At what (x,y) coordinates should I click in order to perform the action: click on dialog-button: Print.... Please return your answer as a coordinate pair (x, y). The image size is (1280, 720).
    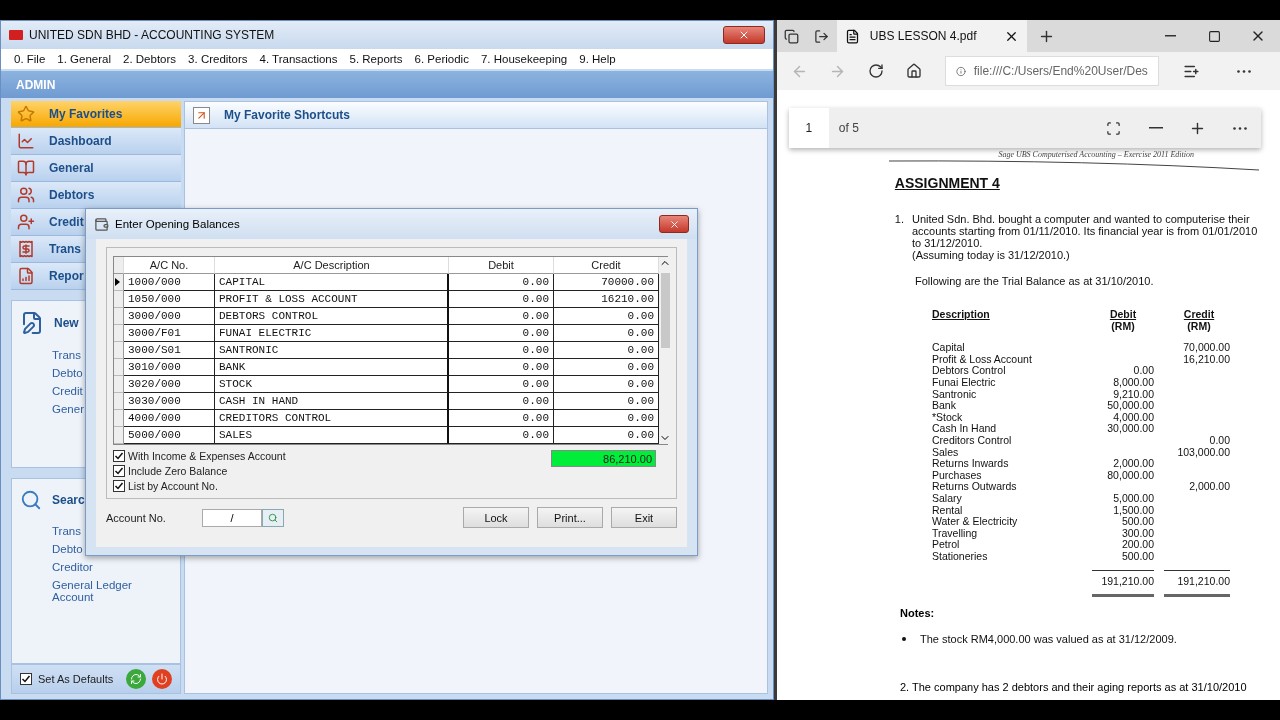
    Looking at the image, I should click on (570, 517).